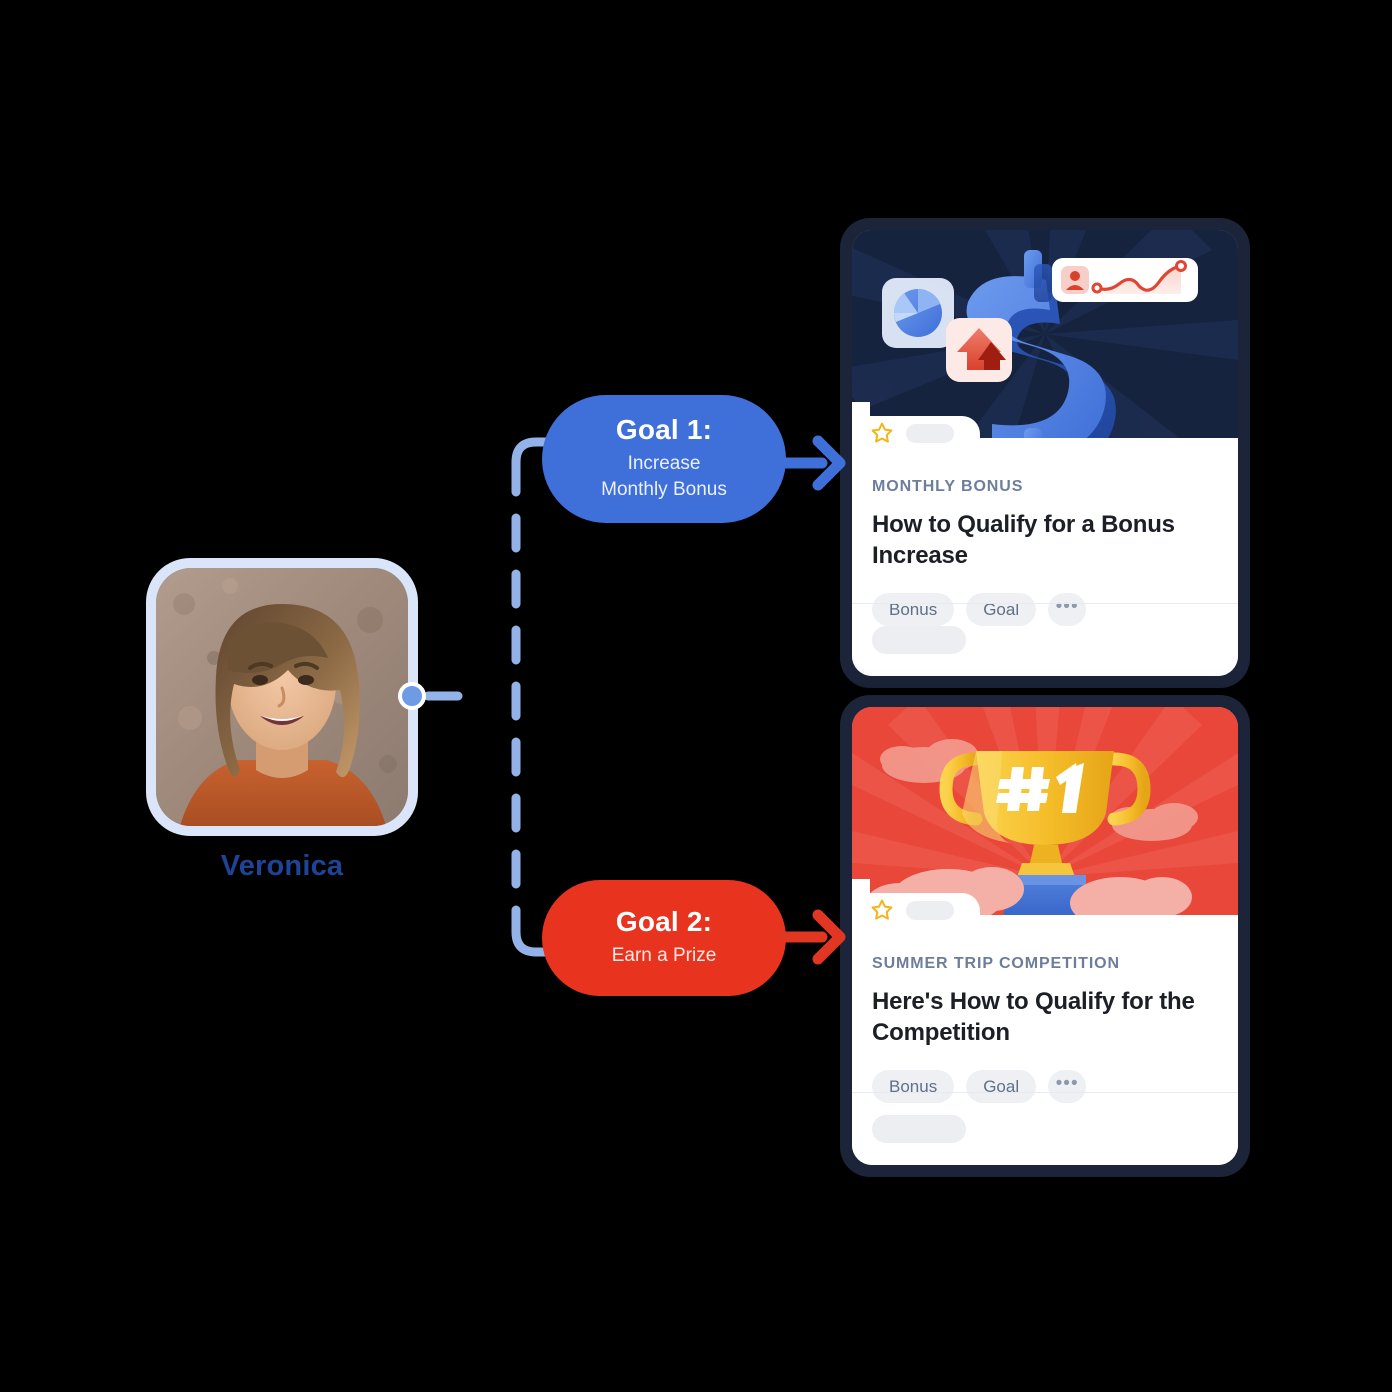 Image resolution: width=1392 pixels, height=1392 pixels. What do you see at coordinates (412, 696) in the screenshot?
I see `connector-node-dot` at bounding box center [412, 696].